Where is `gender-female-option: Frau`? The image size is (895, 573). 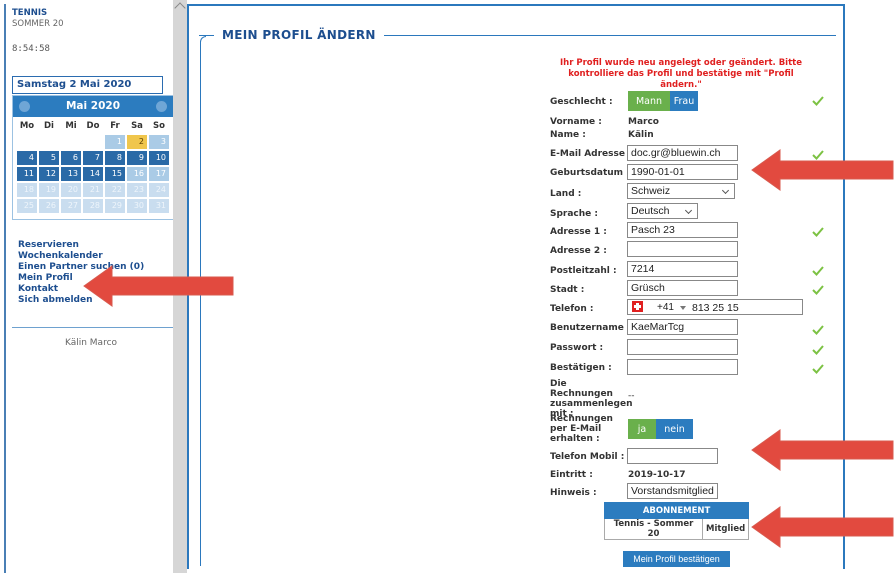
gender-female-option: Frau is located at coordinates (684, 101).